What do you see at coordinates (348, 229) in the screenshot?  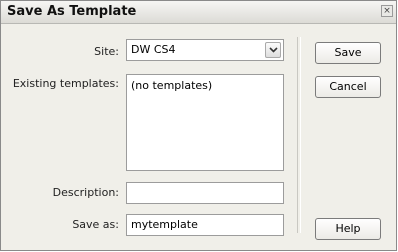 I see `help-button: Help` at bounding box center [348, 229].